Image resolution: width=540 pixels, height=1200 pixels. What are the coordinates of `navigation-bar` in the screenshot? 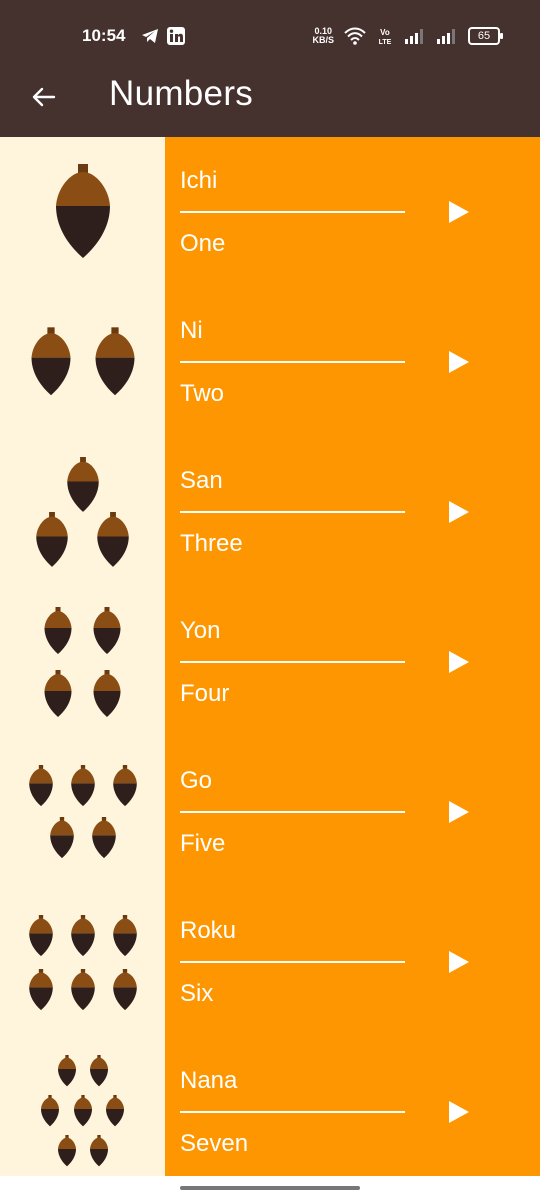 It's located at (270, 1188).